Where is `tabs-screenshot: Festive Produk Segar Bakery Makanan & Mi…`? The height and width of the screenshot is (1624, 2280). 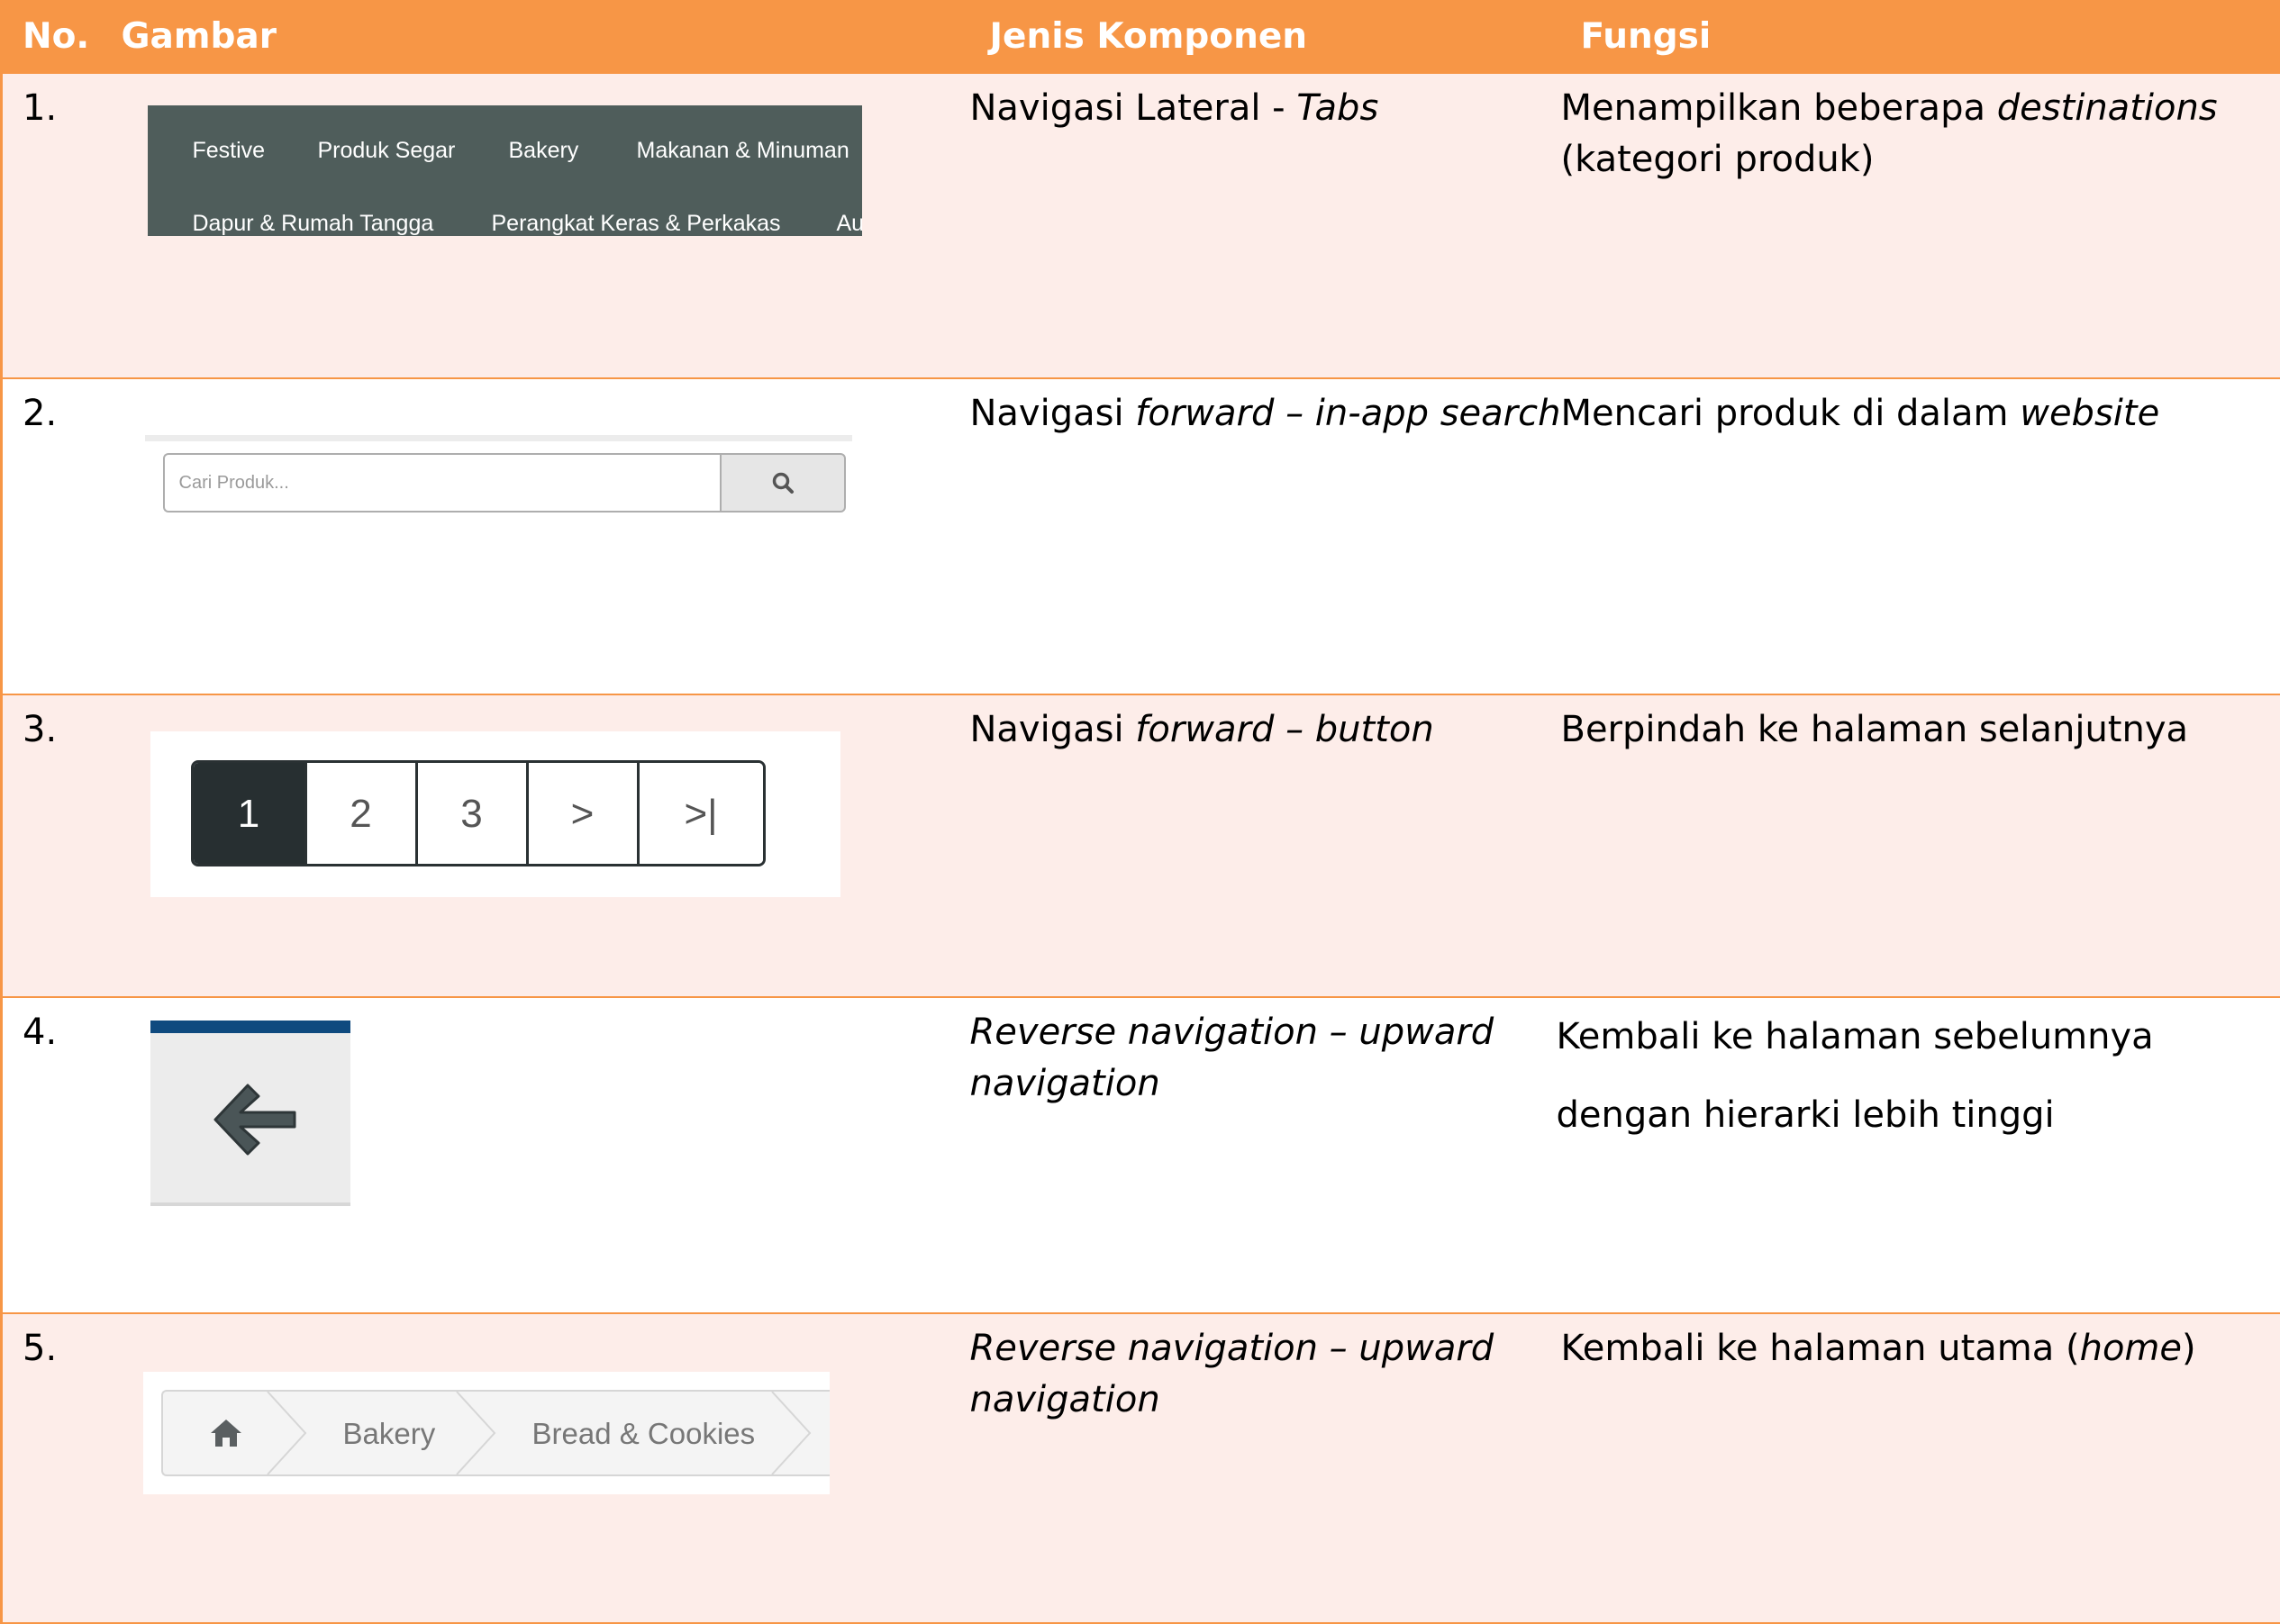 tabs-screenshot: Festive Produk Segar Bakery Makanan & Mi… is located at coordinates (505, 170).